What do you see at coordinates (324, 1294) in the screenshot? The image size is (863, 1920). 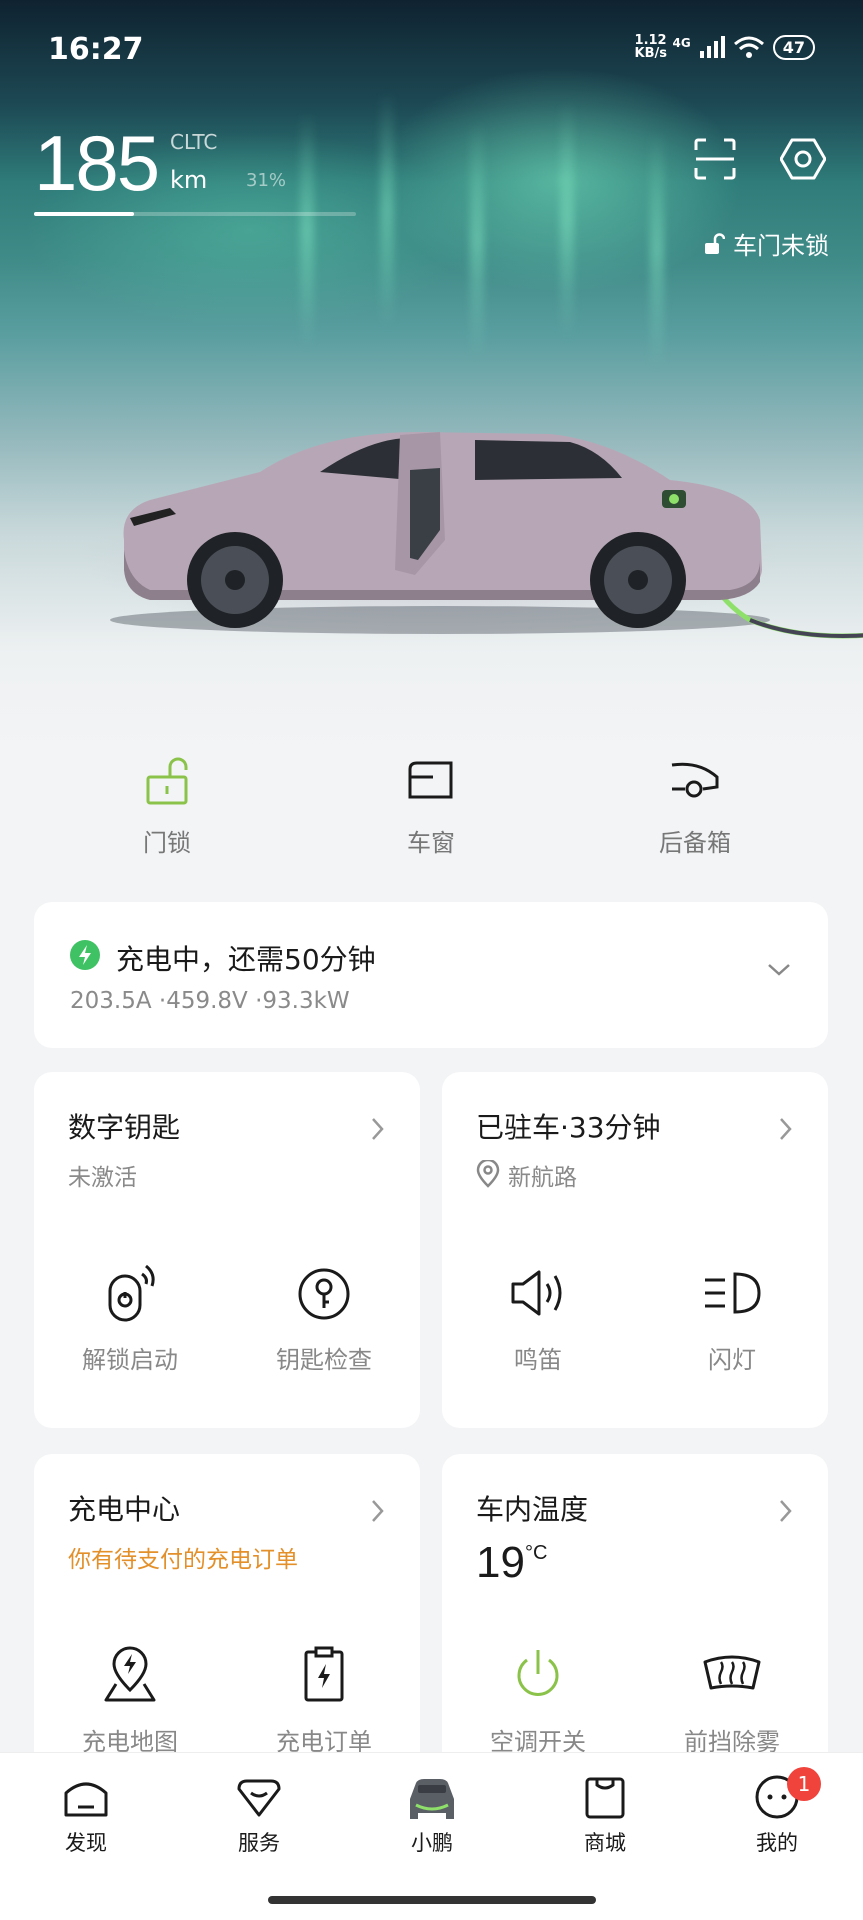 I see `key-check-icon` at bounding box center [324, 1294].